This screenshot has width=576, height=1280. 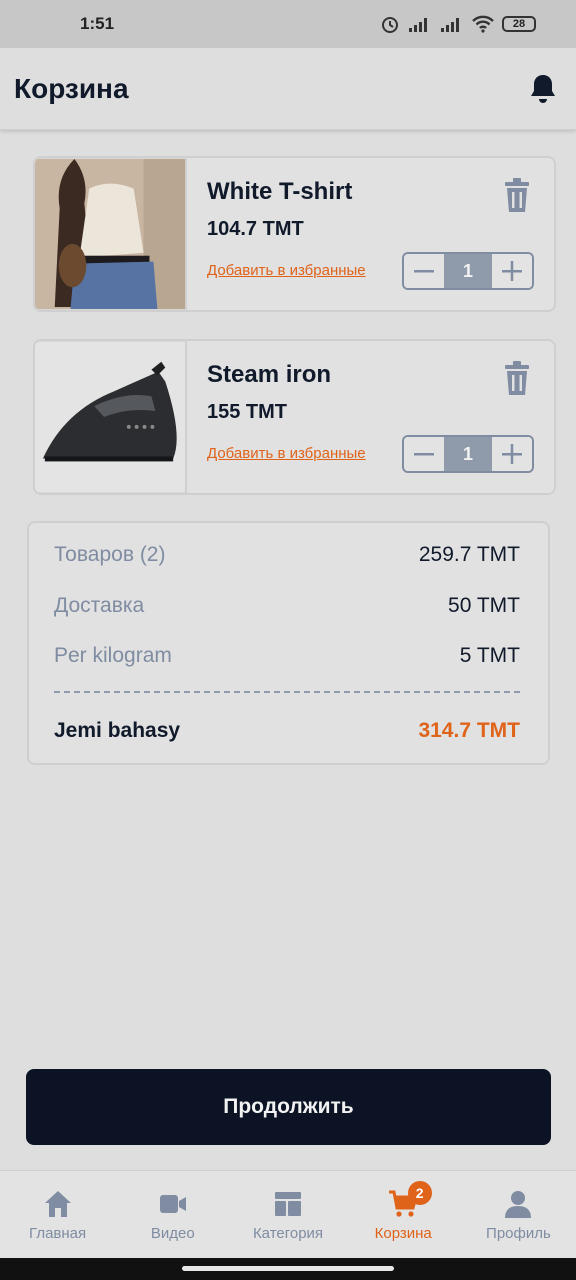 What do you see at coordinates (390, 25) in the screenshot?
I see `alarm-icon` at bounding box center [390, 25].